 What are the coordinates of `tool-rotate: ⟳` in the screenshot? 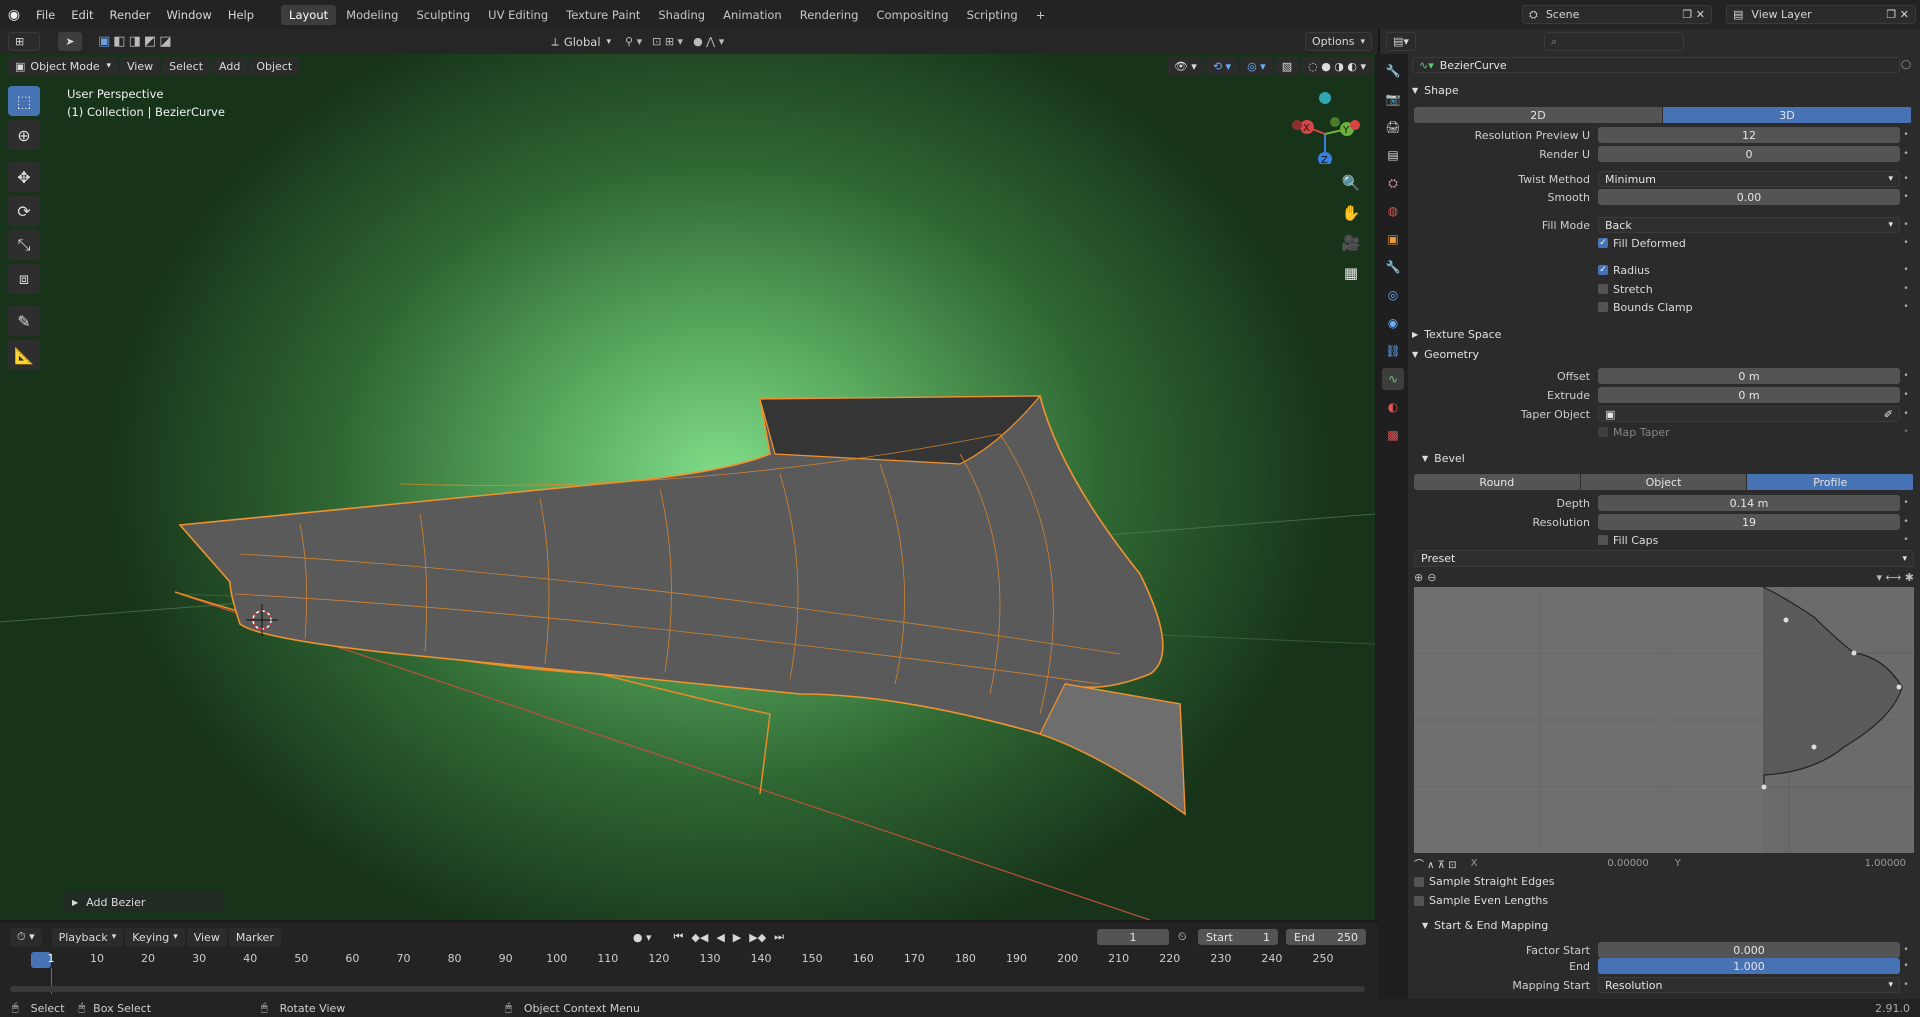 It's located at (24, 211).